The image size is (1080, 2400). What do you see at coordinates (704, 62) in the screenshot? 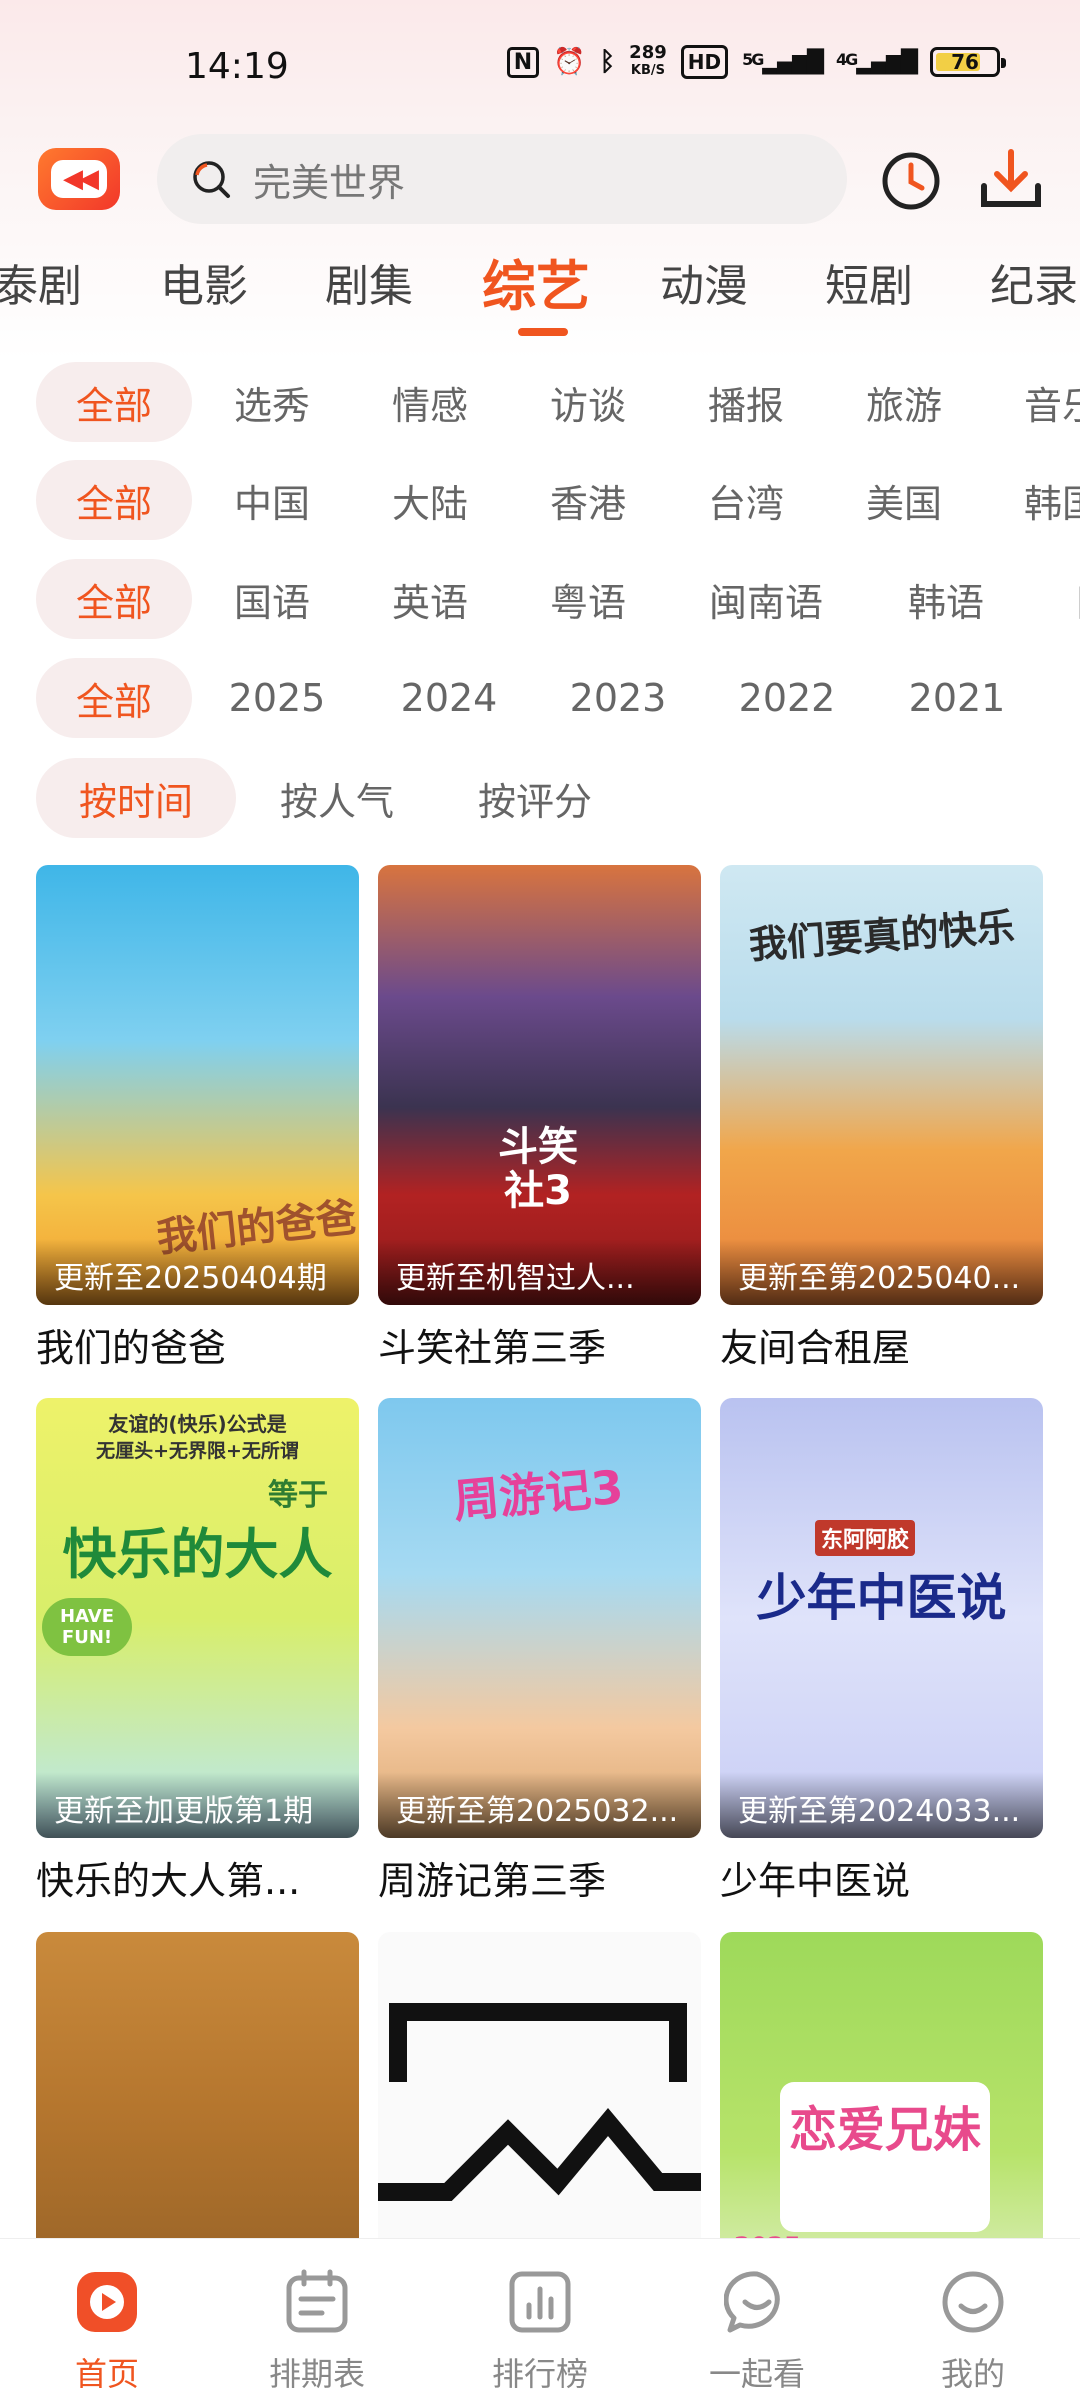
I see `hd-icon: HD` at bounding box center [704, 62].